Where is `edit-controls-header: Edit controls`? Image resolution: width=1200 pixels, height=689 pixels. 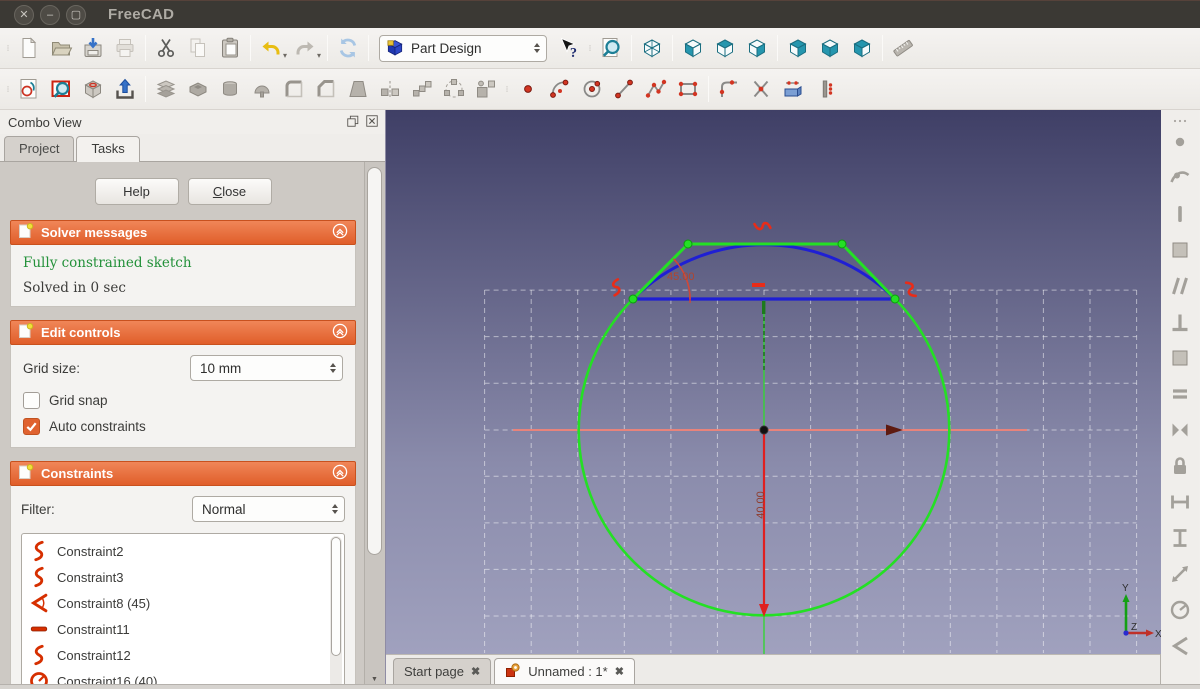
edit-controls-header: Edit controls is located at coordinates (183, 332).